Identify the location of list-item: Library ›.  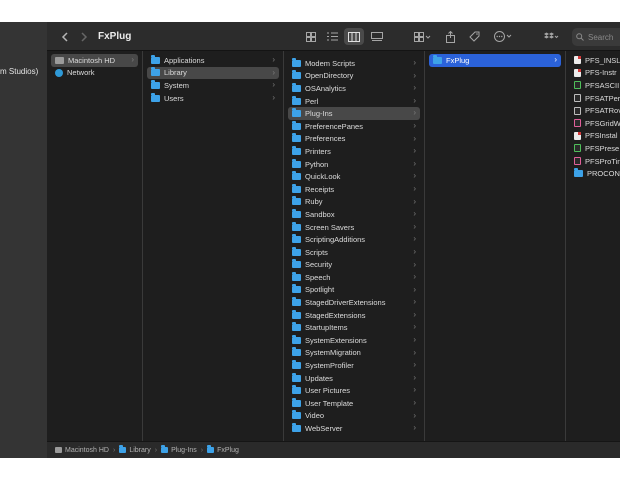
(213, 73).